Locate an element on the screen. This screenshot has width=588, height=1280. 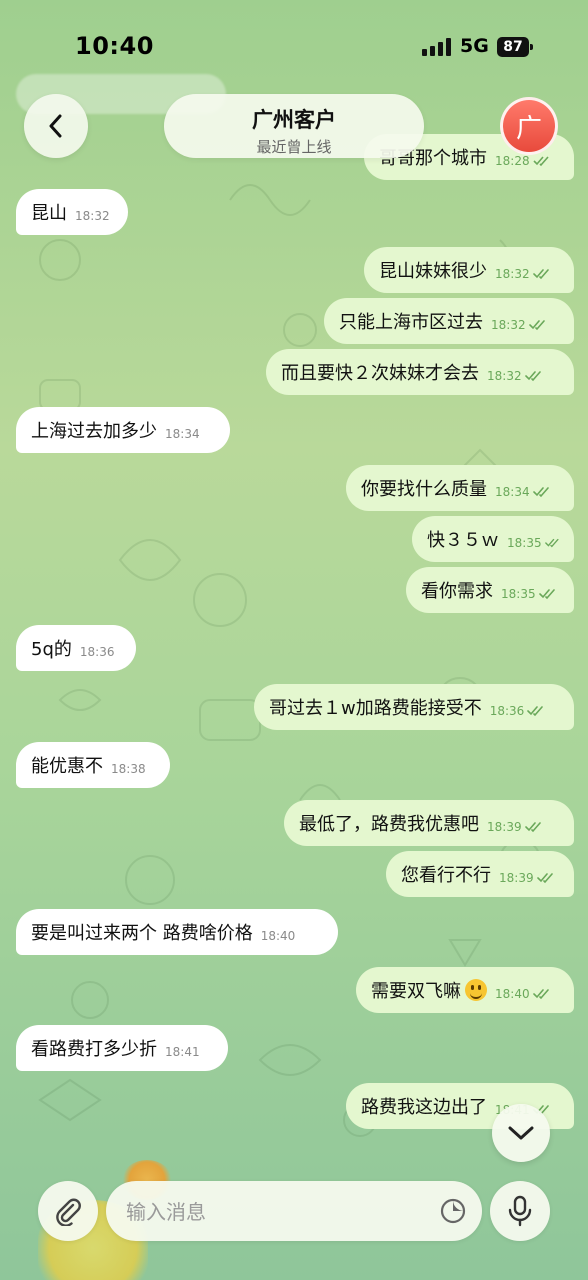
outgoing-message: 需要双飞嘛 18:40 is located at coordinates (465, 990).